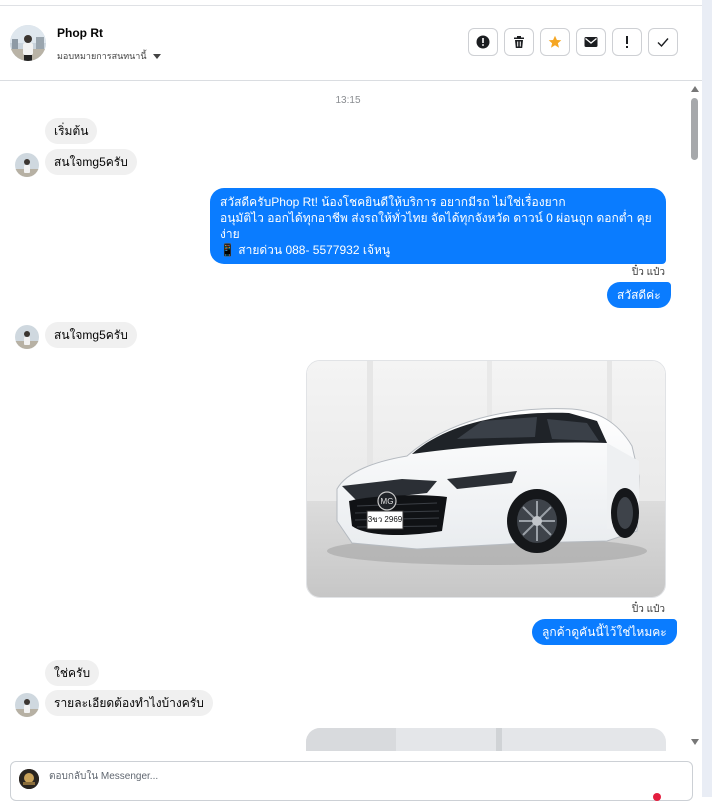 The image size is (712, 801). I want to click on scrollbar-thumb, so click(694, 129).